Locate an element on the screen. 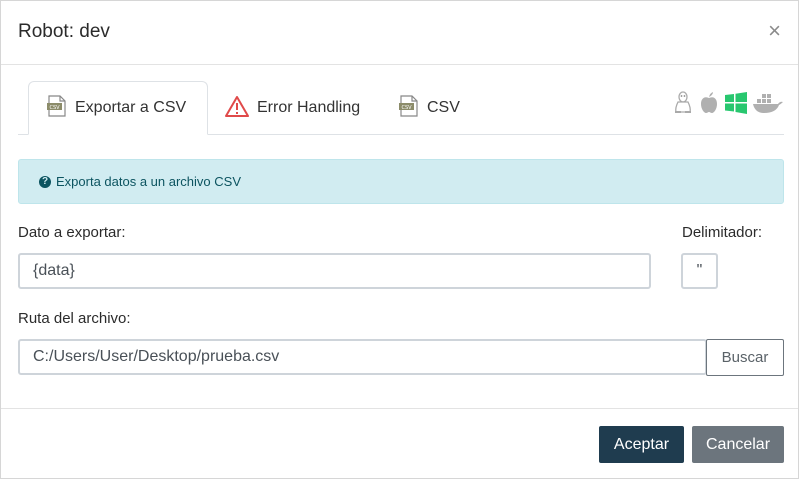 The height and width of the screenshot is (479, 799). dialog-header: Robot: dev × is located at coordinates (399, 33).